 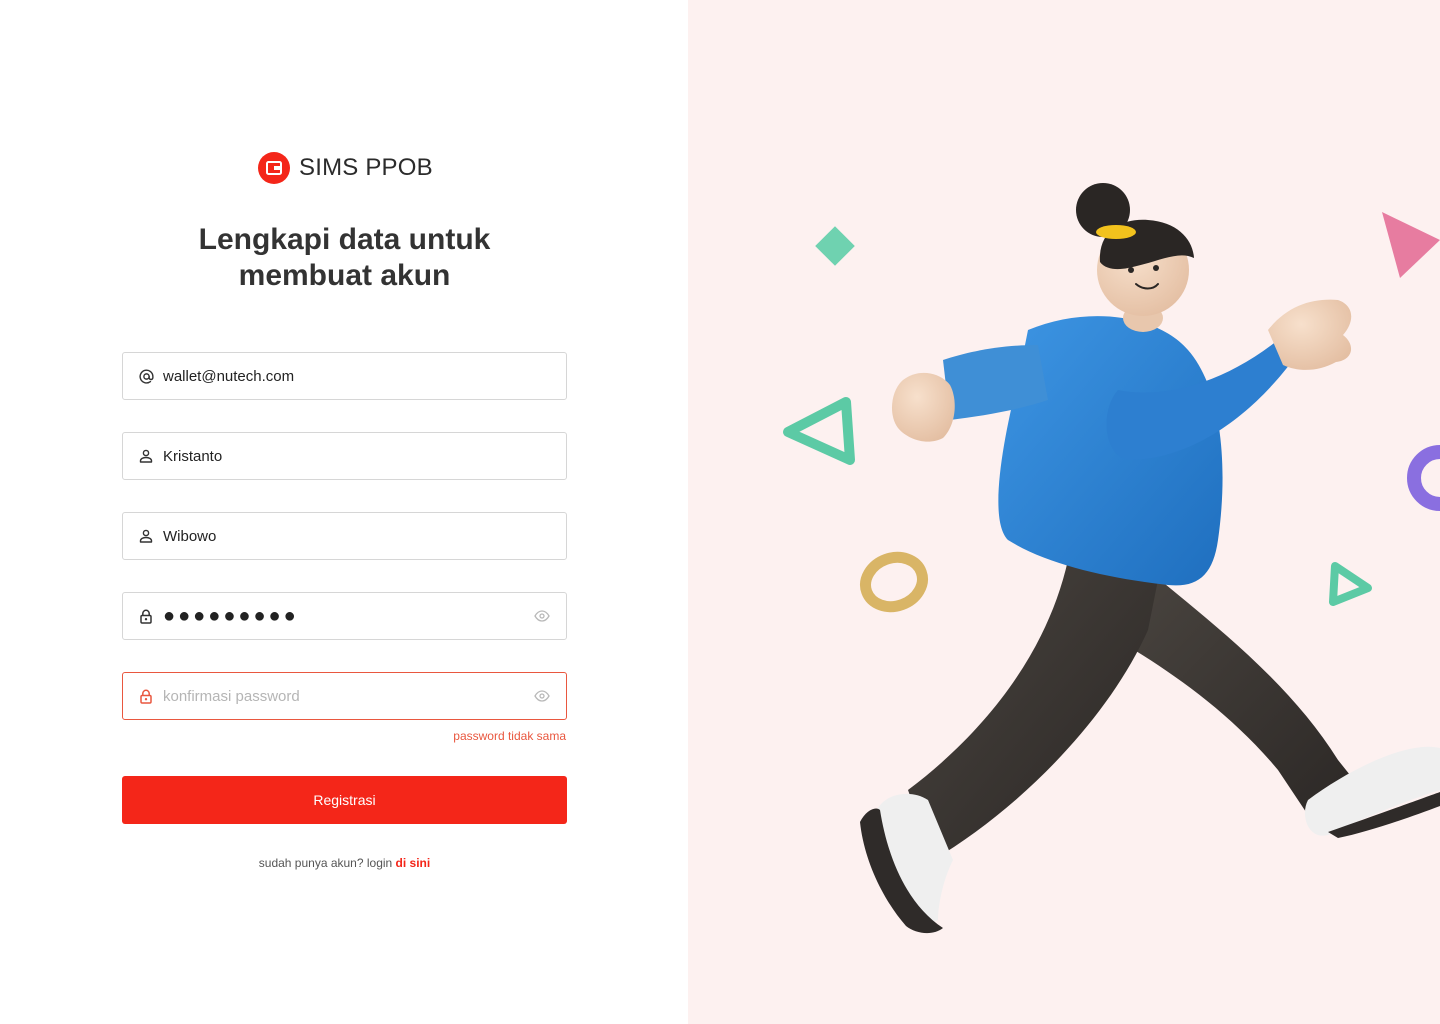 What do you see at coordinates (1423, 478) in the screenshot?
I see `purple-ring-shape` at bounding box center [1423, 478].